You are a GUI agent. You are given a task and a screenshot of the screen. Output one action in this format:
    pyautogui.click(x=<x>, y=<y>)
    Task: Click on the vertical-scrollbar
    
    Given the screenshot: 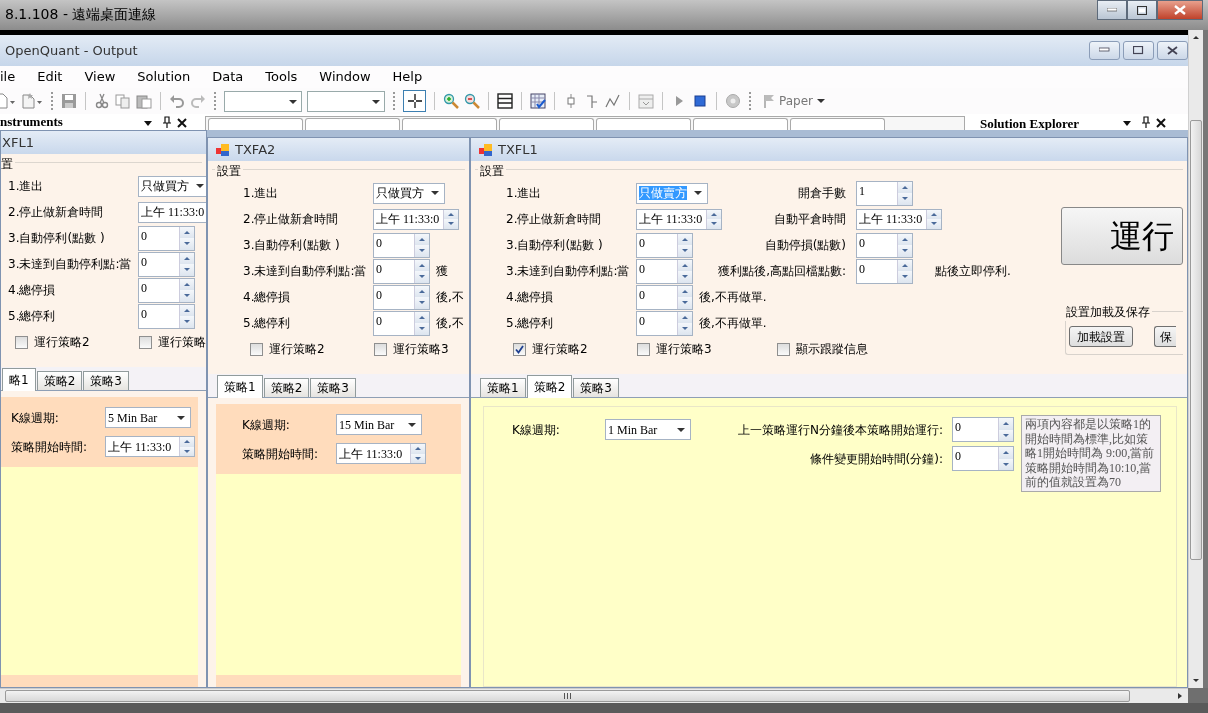 What is the action you would take?
    pyautogui.click(x=1195, y=359)
    